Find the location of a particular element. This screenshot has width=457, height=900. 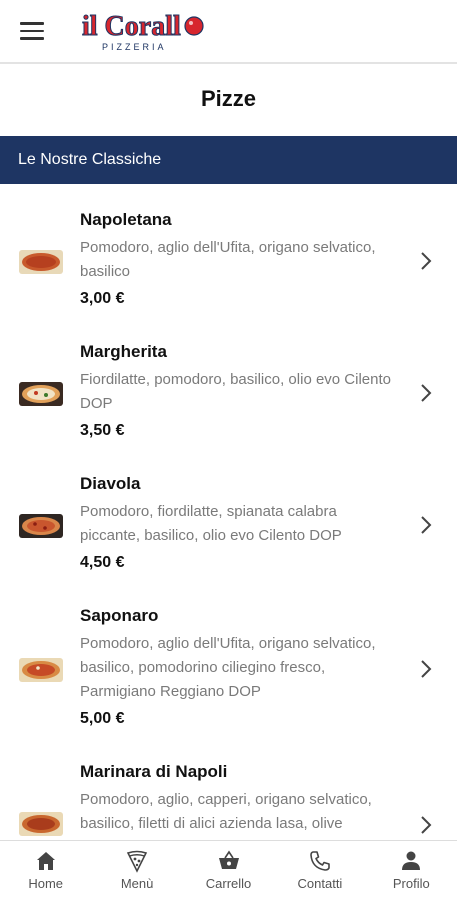

bottom-navigation: Home Menù Carrello Contatti Profilo is located at coordinates (228, 870).